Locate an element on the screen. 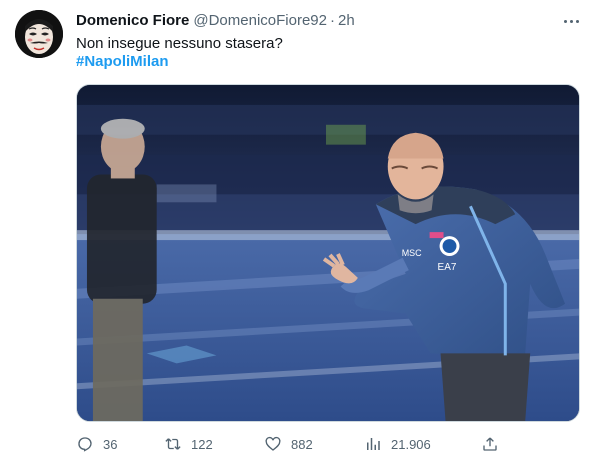 The height and width of the screenshot is (465, 594). views-icon is located at coordinates (373, 444).